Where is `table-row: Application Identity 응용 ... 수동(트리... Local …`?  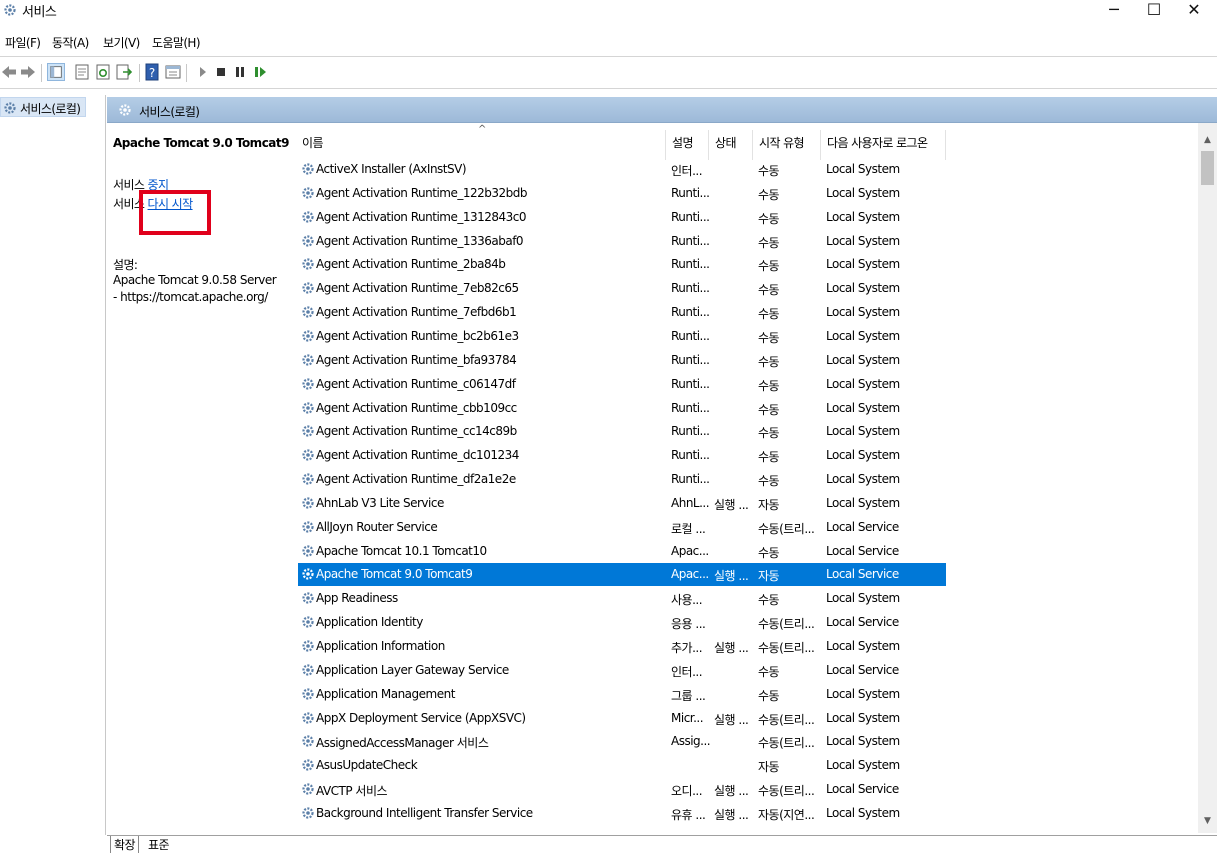 table-row: Application Identity 응용 ... 수동(트리... Local … is located at coordinates (622, 622).